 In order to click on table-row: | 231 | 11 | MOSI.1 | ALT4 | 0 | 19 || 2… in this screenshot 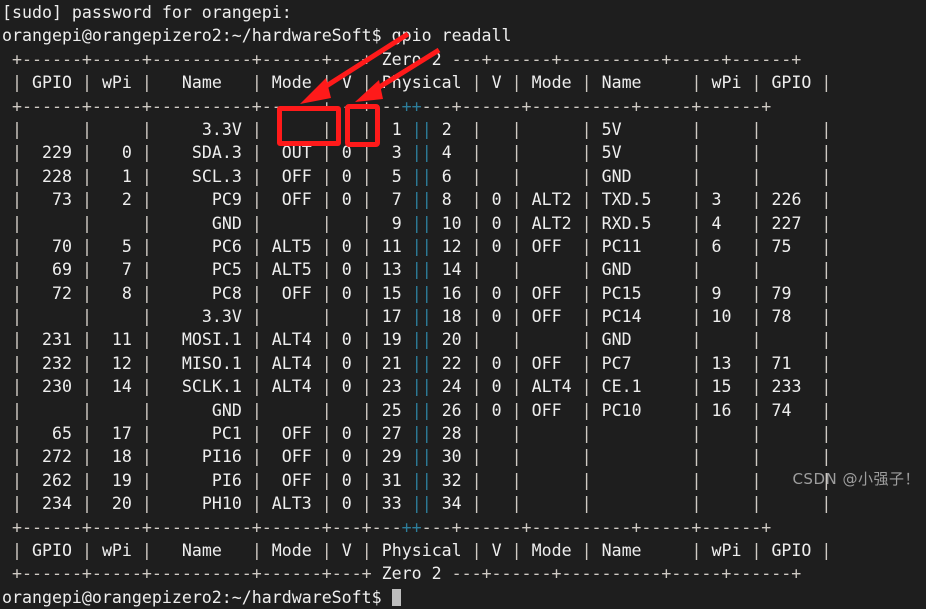, I will do `click(422, 340)`.